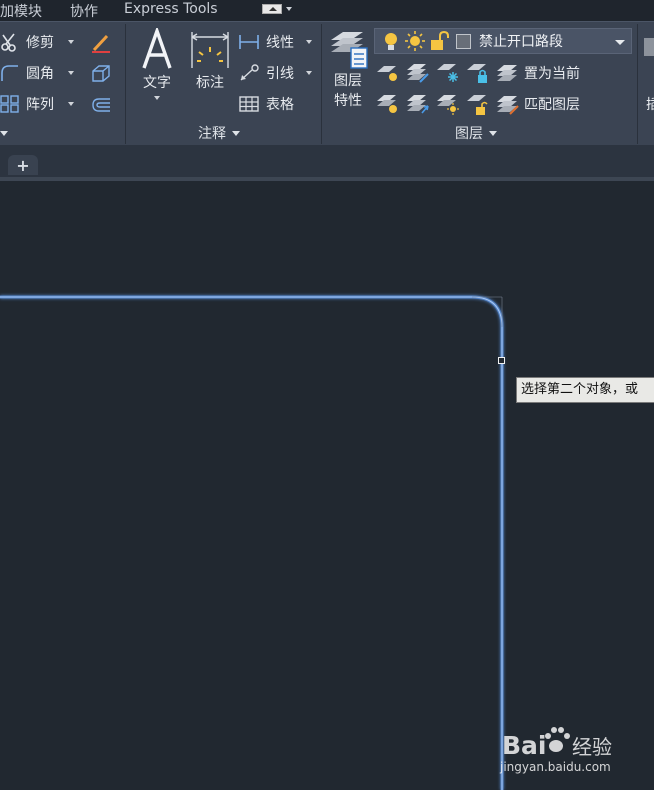 This screenshot has height=790, width=654. I want to click on layer-sun-icon, so click(448, 105).